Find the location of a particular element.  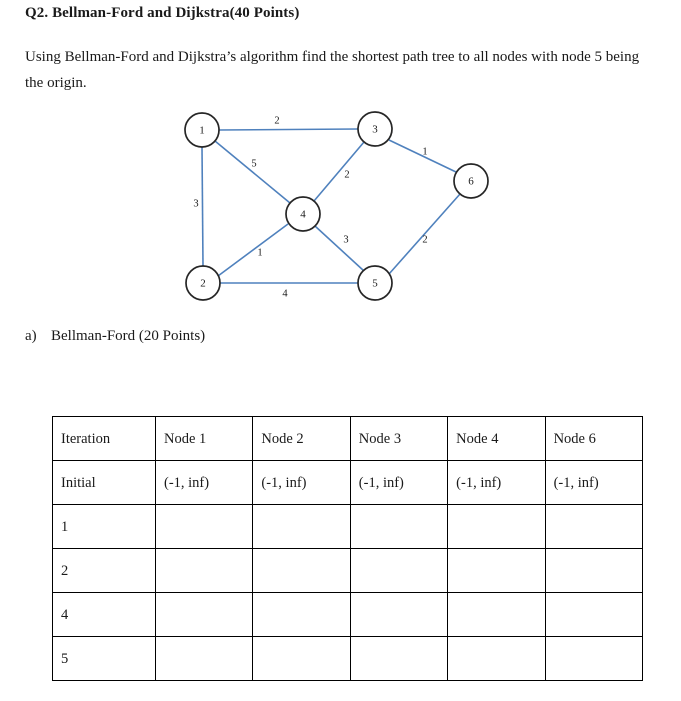

question-title: Q2. Bellman-Ford and Dijkstra(40 Points) is located at coordinates (162, 13).